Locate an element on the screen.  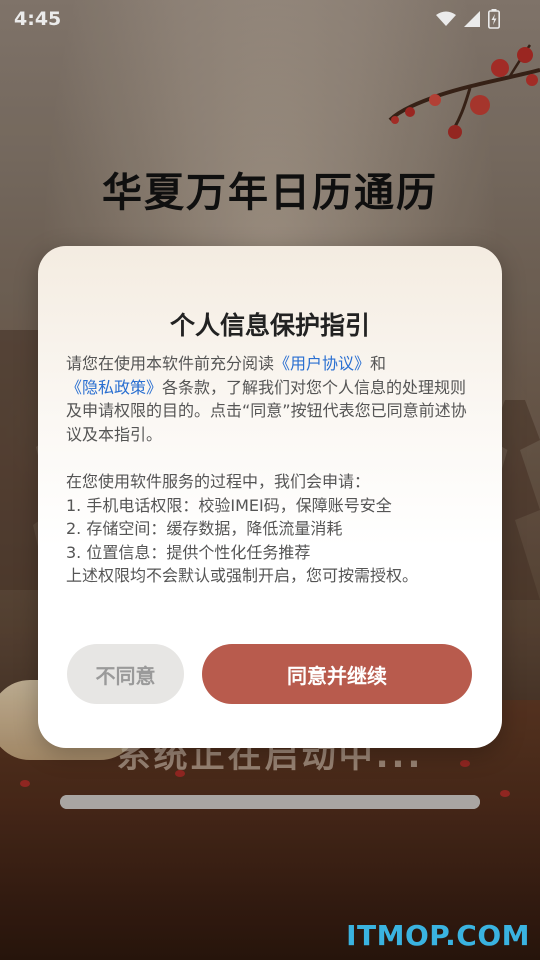
disagree-button: 不同意 is located at coordinates (125, 674).